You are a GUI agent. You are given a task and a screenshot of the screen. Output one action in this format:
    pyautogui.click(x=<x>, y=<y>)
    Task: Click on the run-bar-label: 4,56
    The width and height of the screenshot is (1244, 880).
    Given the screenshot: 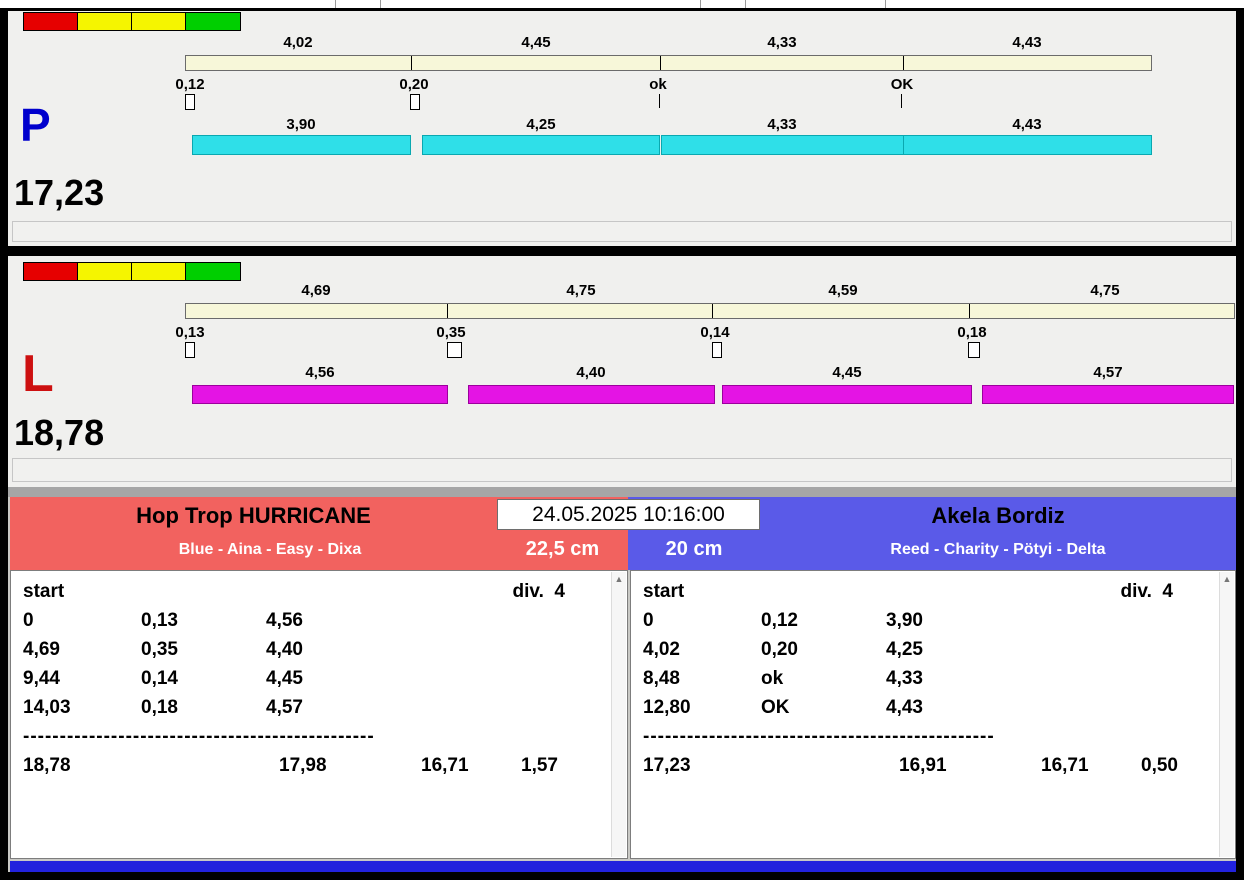 What is the action you would take?
    pyautogui.click(x=320, y=372)
    